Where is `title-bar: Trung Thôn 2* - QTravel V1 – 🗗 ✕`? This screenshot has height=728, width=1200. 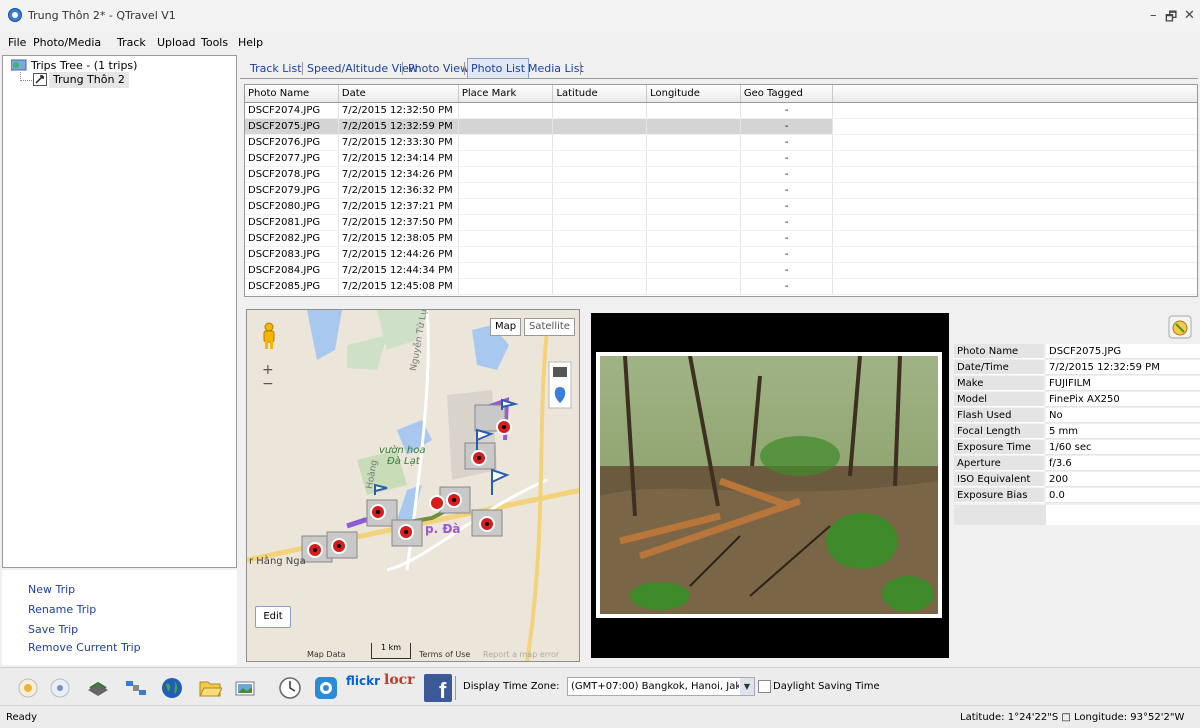 title-bar: Trung Thôn 2* - QTravel V1 – 🗗 ✕ is located at coordinates (600, 16).